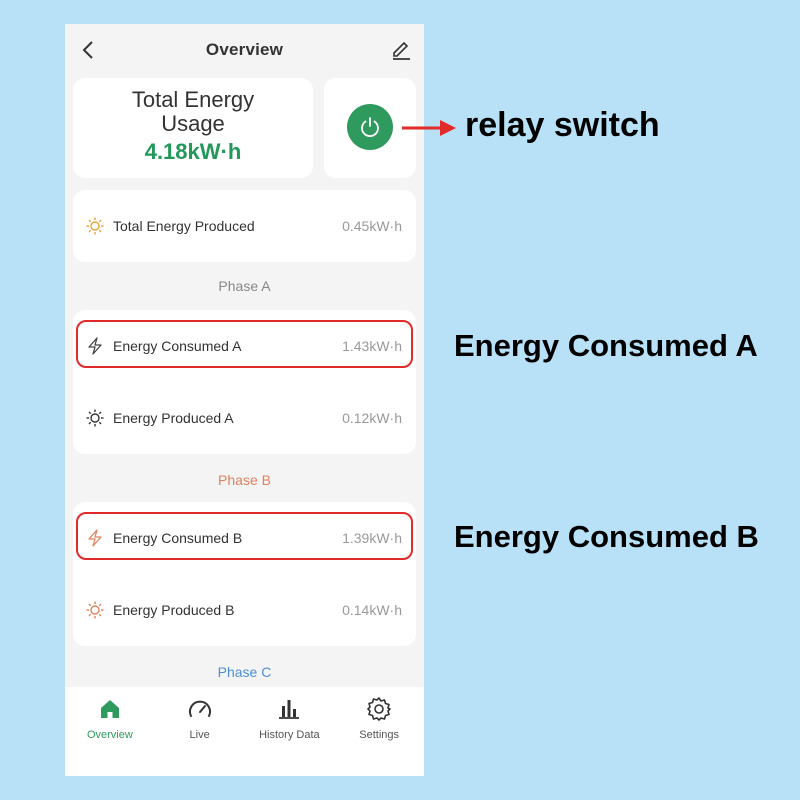  What do you see at coordinates (244, 610) in the screenshot?
I see `energy-produced-b-row: Energy Produced B 0.14kW·h` at bounding box center [244, 610].